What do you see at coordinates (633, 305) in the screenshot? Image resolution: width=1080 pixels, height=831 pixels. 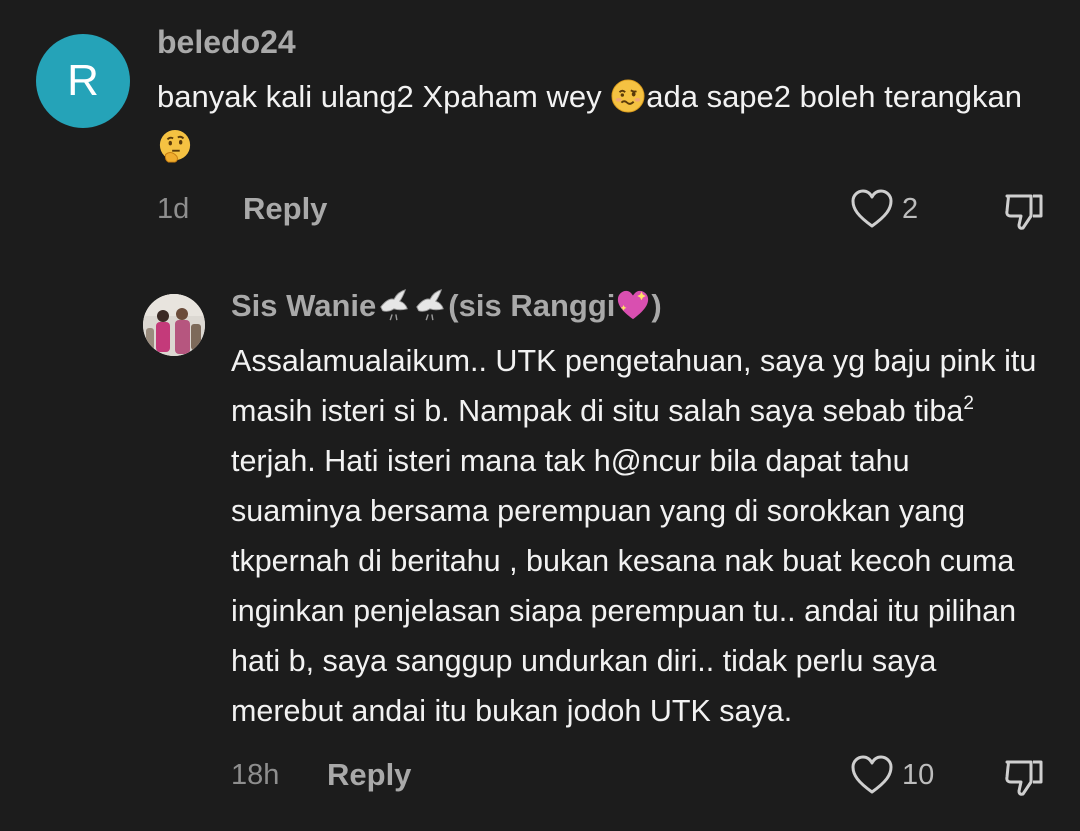 I see `sparkling-heart-emoji` at bounding box center [633, 305].